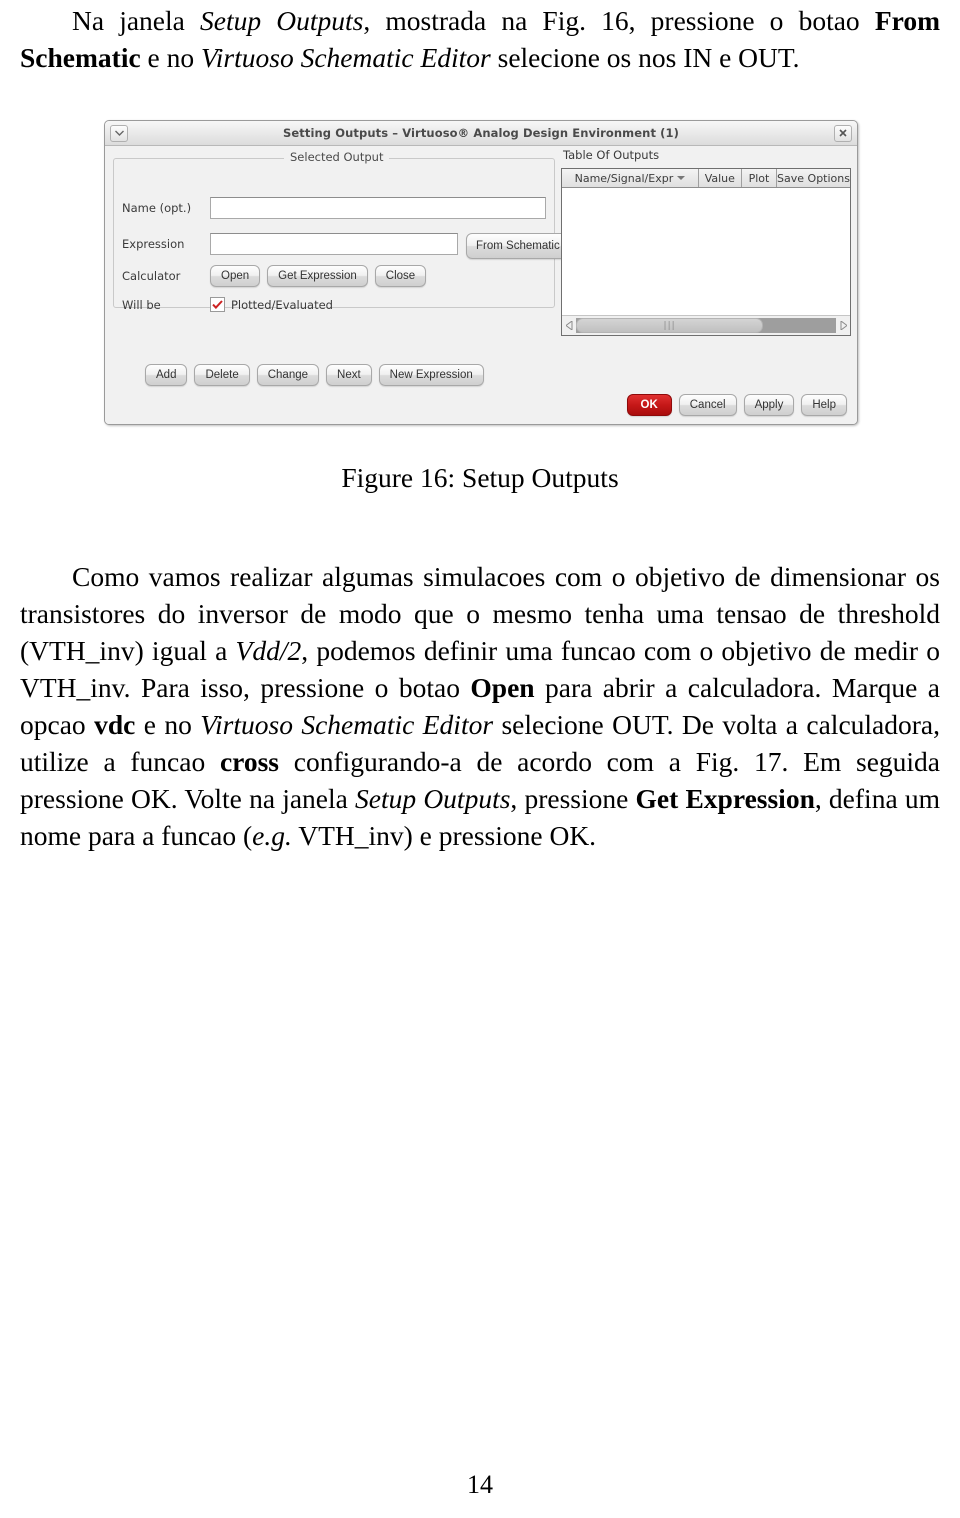  I want to click on column-header-save-options: Save Options, so click(813, 178).